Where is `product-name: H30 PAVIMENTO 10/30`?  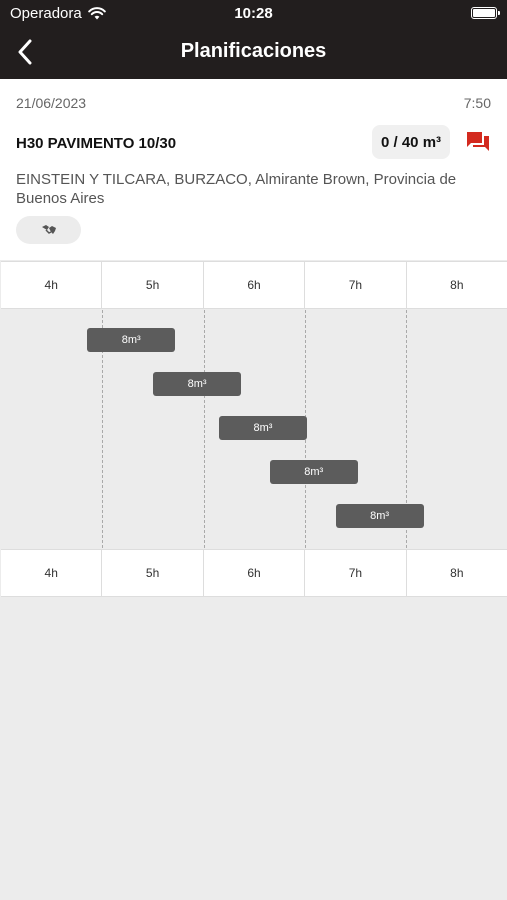 product-name: H30 PAVIMENTO 10/30 is located at coordinates (96, 143).